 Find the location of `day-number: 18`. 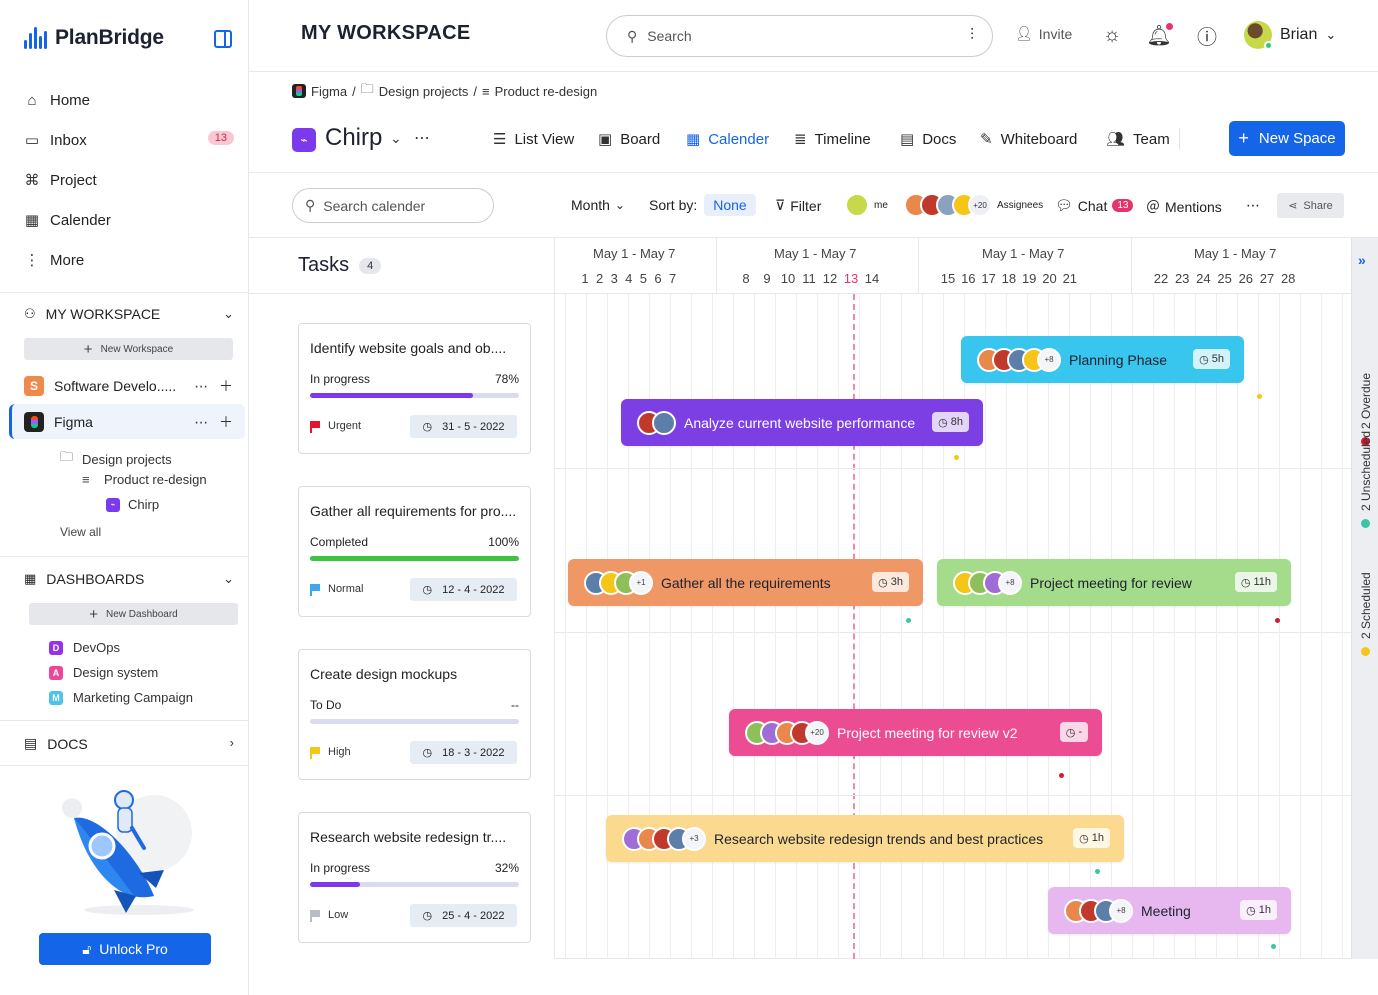

day-number: 18 is located at coordinates (1009, 278).